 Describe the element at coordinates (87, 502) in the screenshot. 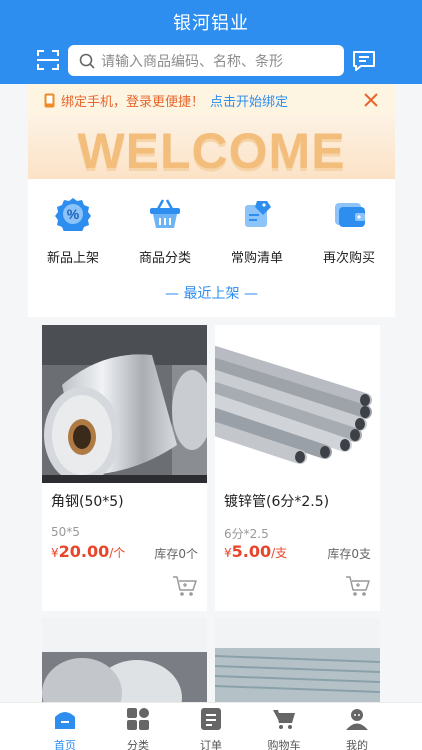

I see `product-name: 角钢(50*5)` at that location.